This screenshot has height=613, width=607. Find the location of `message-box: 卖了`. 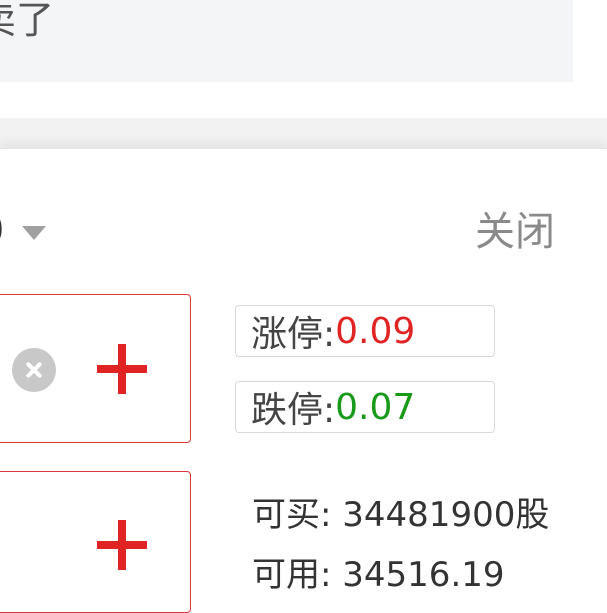

message-box: 卖了 is located at coordinates (286, 41).